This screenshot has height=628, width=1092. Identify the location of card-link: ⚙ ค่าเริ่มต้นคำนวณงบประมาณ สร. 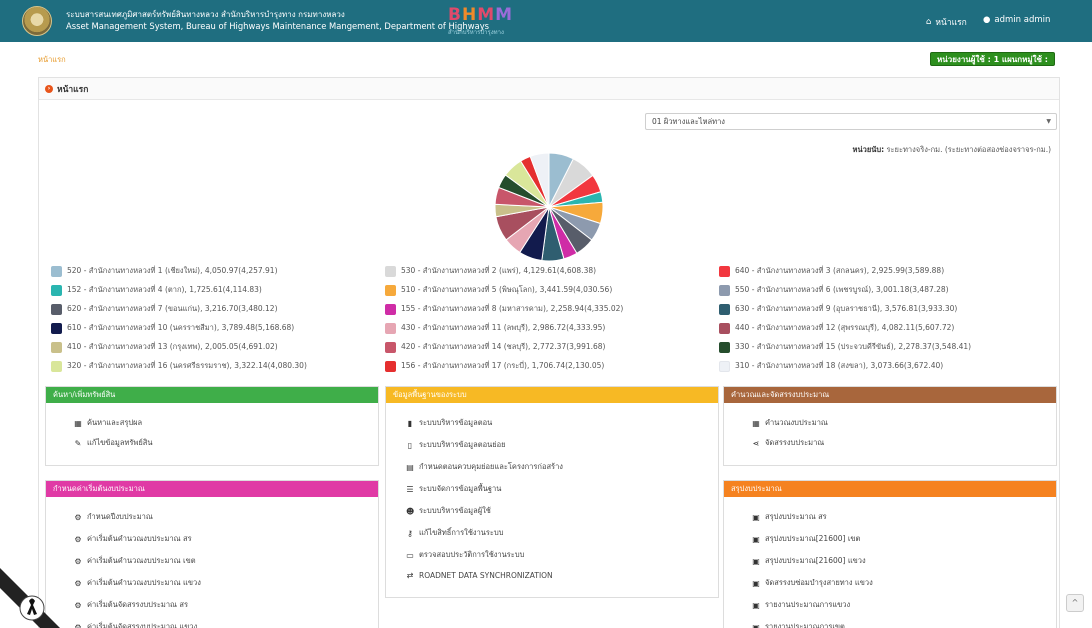
(133, 539).